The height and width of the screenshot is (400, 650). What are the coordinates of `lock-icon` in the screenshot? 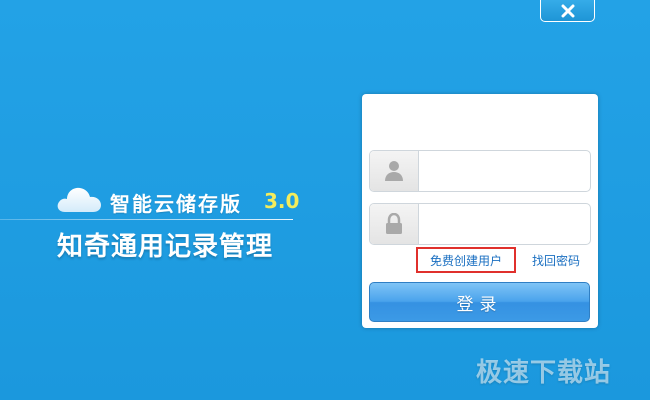 It's located at (394, 223).